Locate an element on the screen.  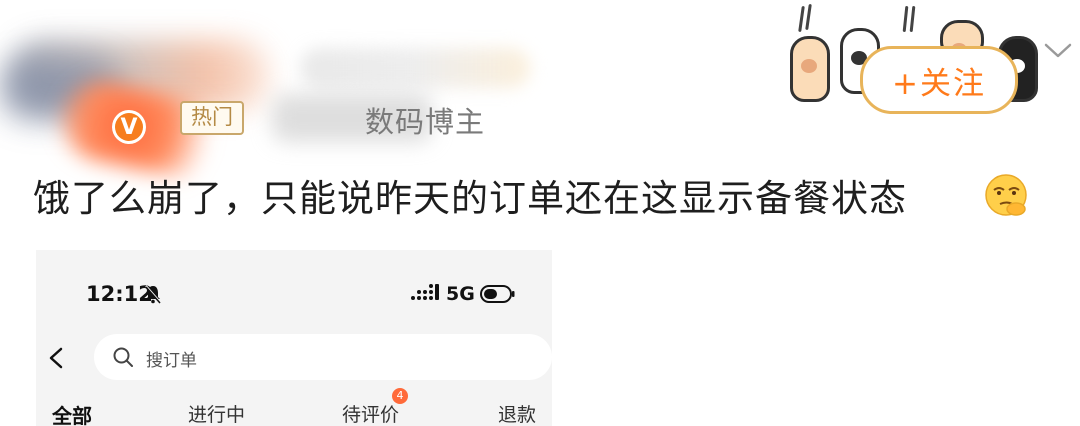
search-icon is located at coordinates (123, 357).